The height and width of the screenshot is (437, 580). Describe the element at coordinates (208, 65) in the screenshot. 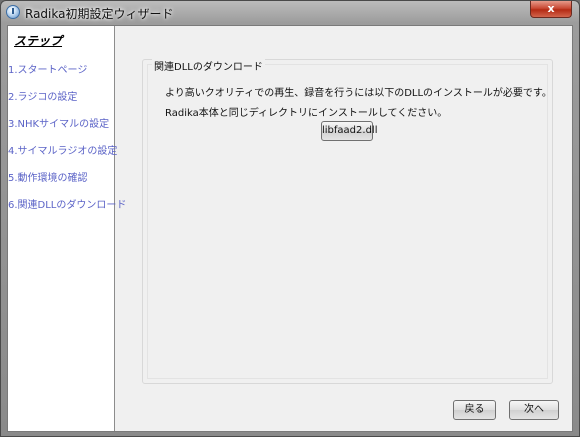

I see `group-title: 関連DLLのダウンロード` at that location.